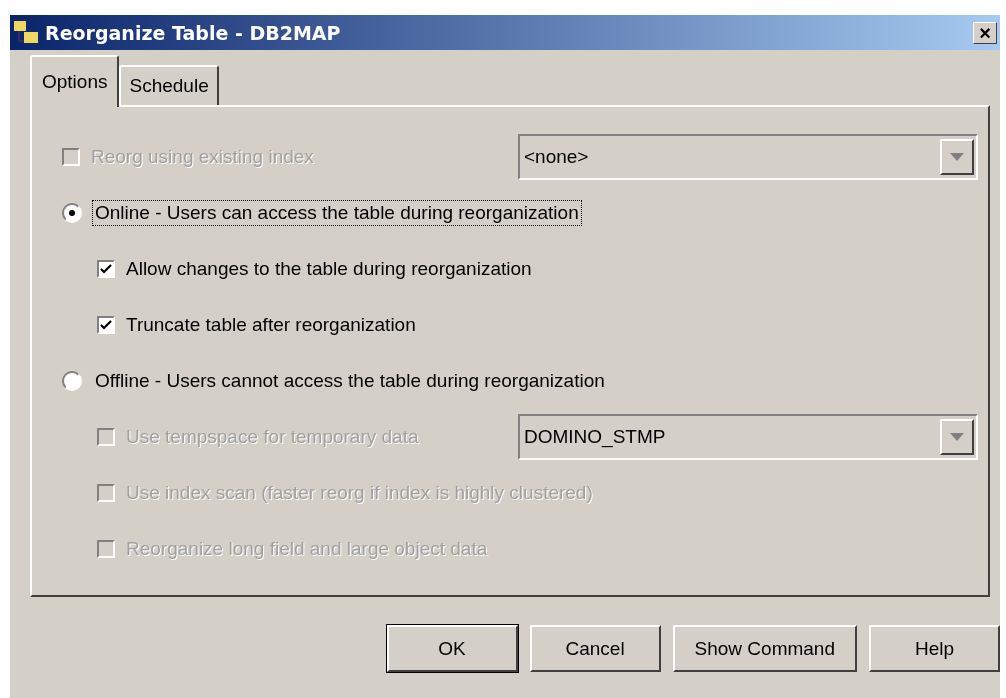 This screenshot has width=1006, height=698. Describe the element at coordinates (337, 213) in the screenshot. I see `option-label: Online - Users can access the table during reorganization` at that location.